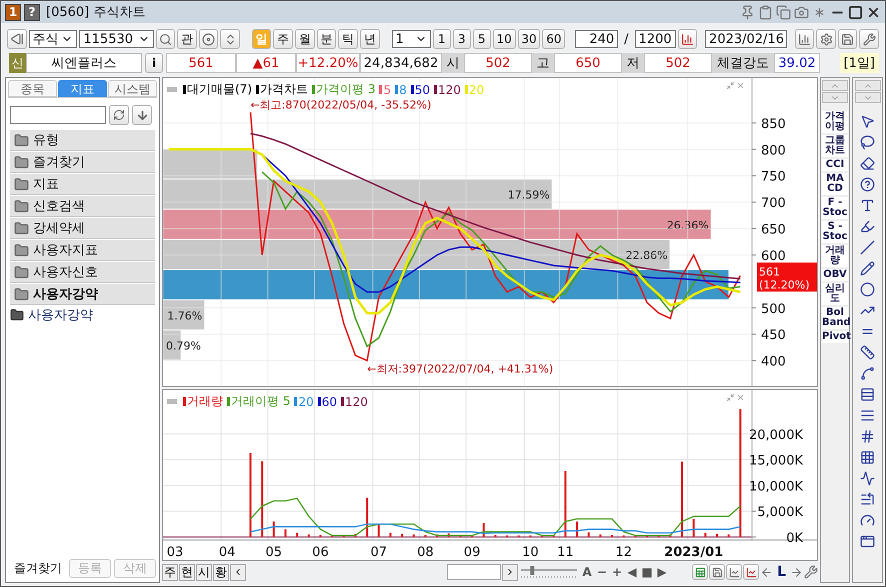 This screenshot has width=886, height=587. What do you see at coordinates (775, 486) in the screenshot?
I see `axis-label: 10,000K` at bounding box center [775, 486].